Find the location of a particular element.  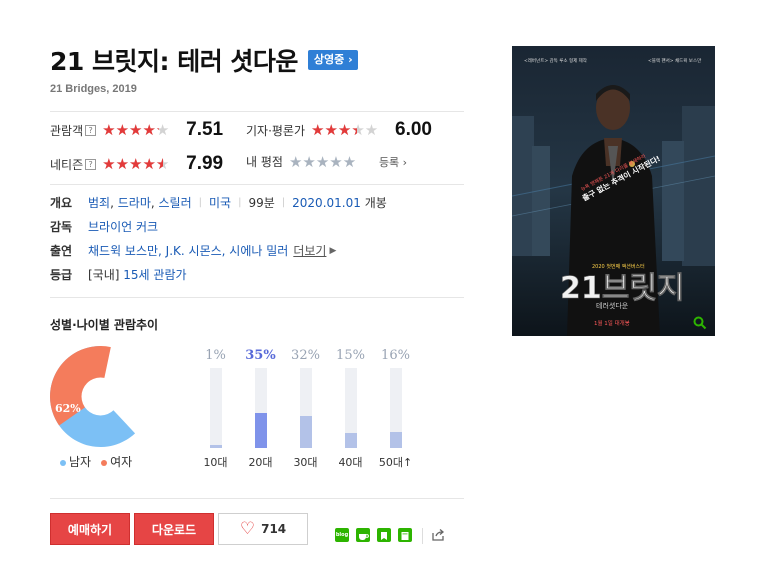

age-pct: 16% is located at coordinates (395, 355).